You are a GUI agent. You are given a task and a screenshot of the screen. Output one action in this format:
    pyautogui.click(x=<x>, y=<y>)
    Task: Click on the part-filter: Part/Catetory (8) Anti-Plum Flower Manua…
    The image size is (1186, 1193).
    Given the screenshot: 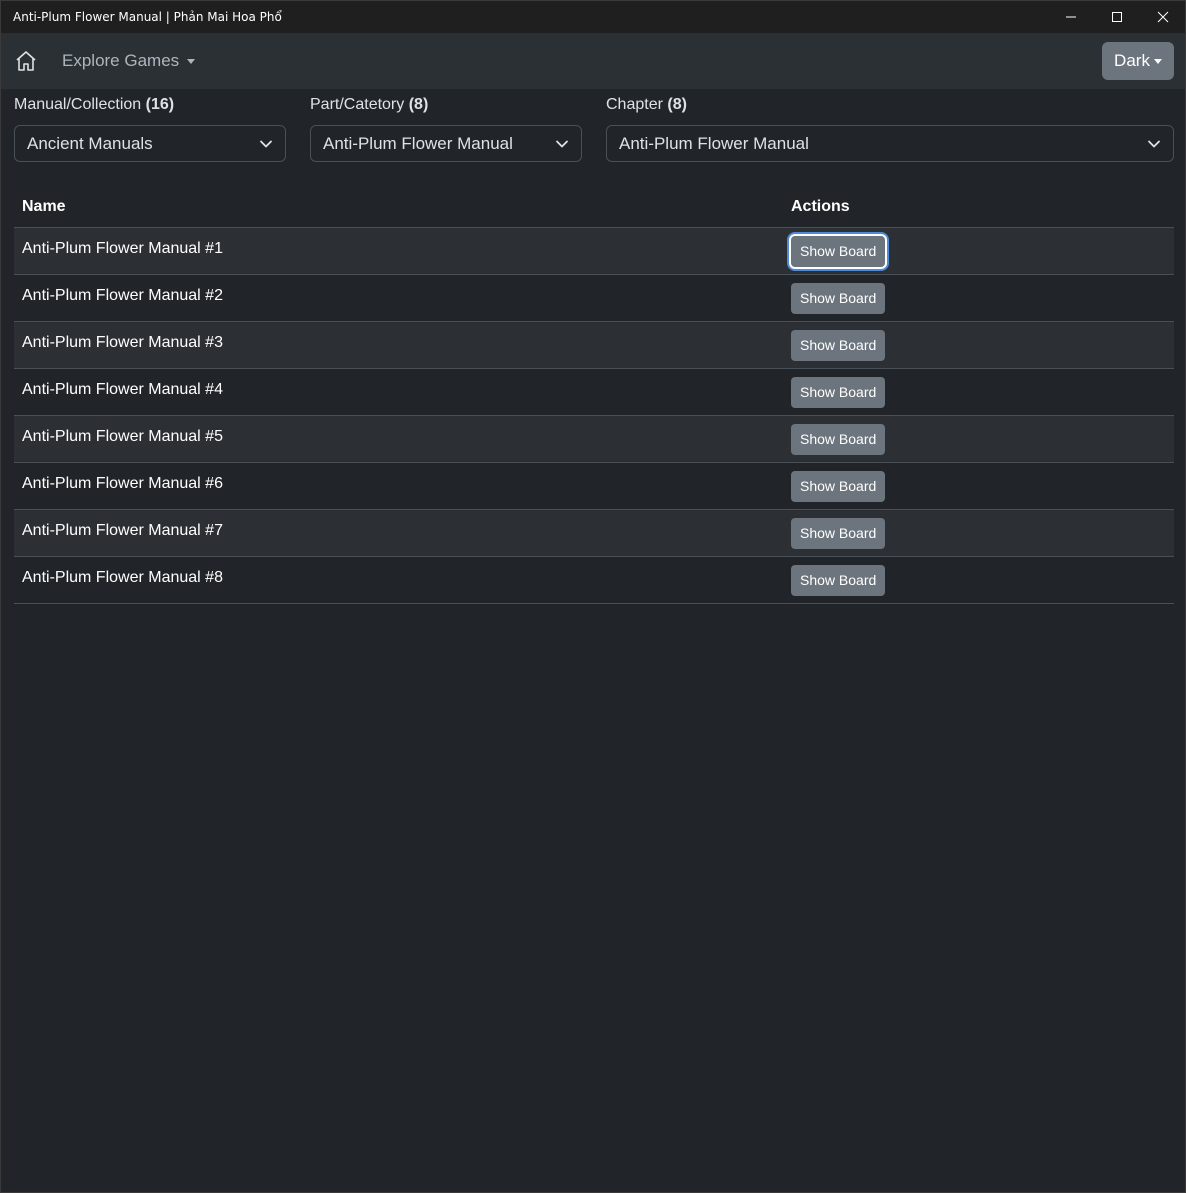 What is the action you would take?
    pyautogui.click(x=446, y=128)
    